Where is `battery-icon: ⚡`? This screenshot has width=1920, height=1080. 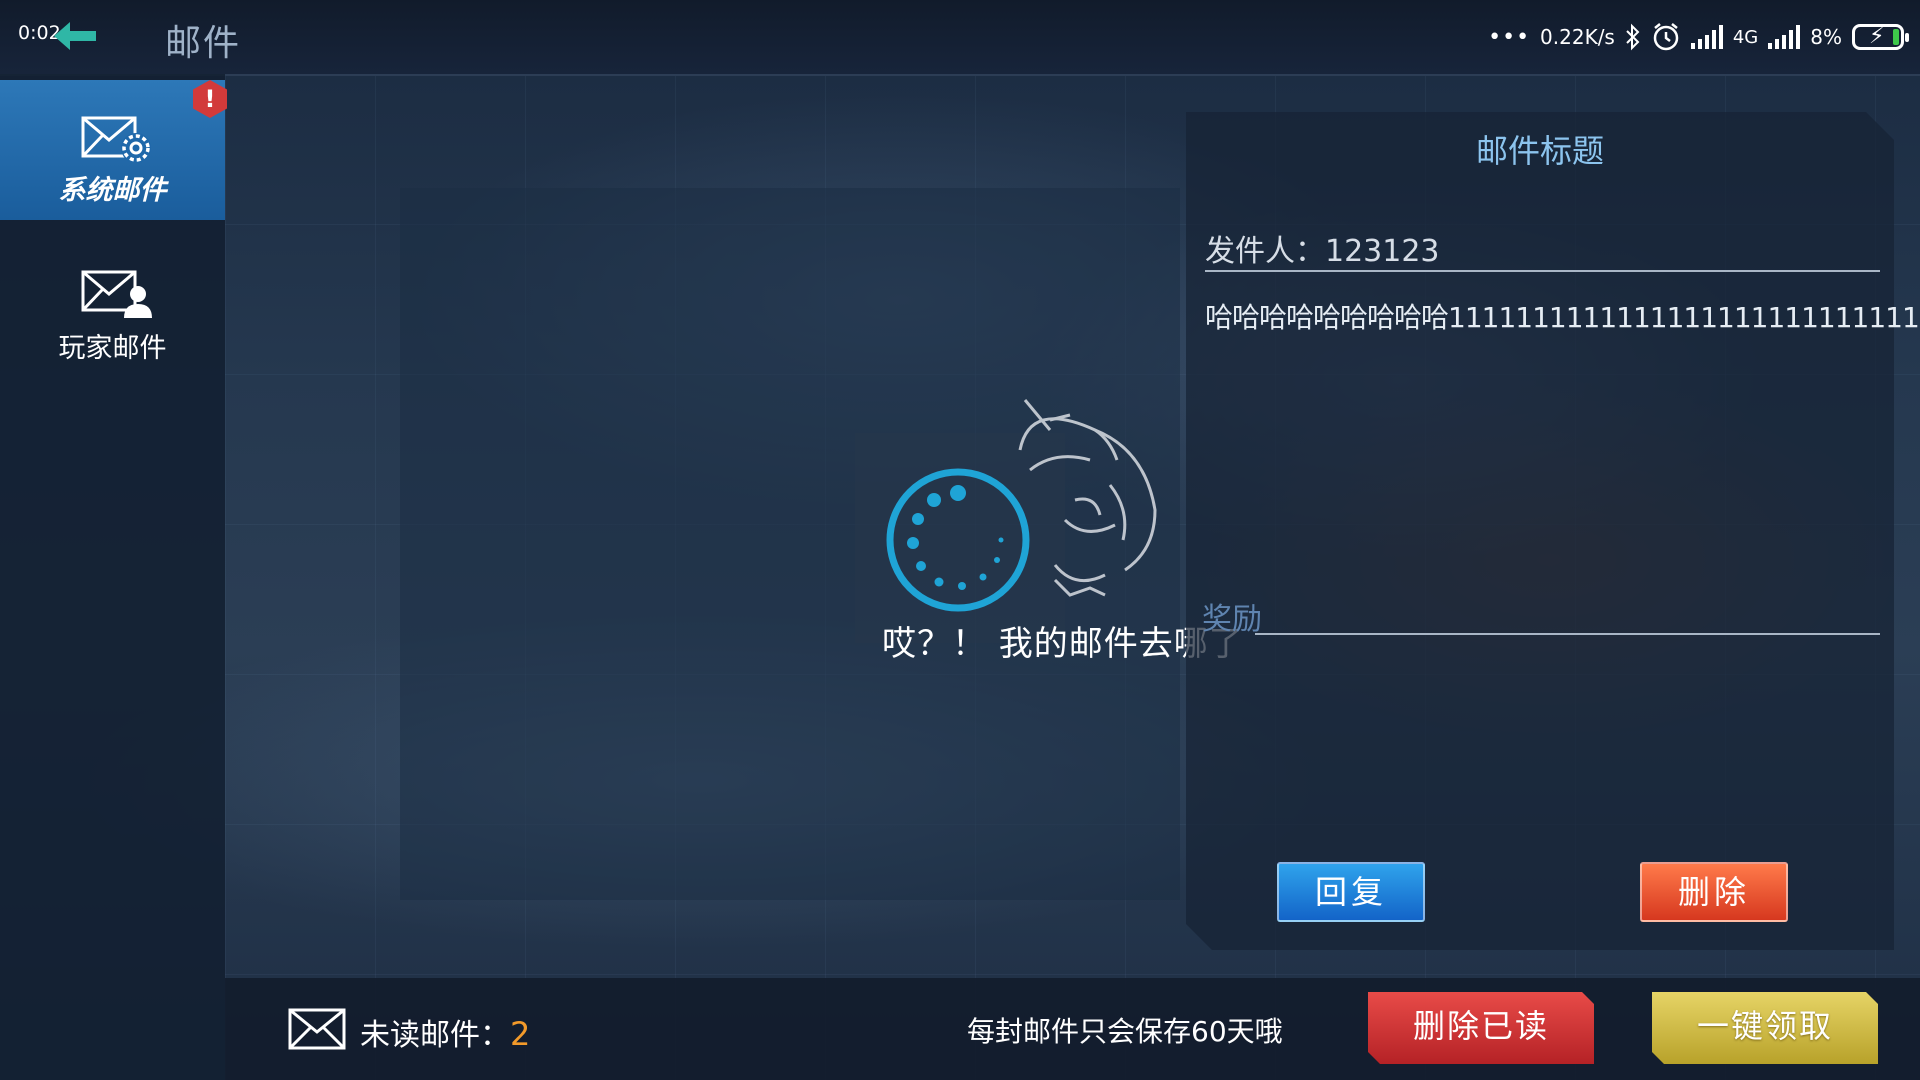 battery-icon: ⚡ is located at coordinates (1880, 37).